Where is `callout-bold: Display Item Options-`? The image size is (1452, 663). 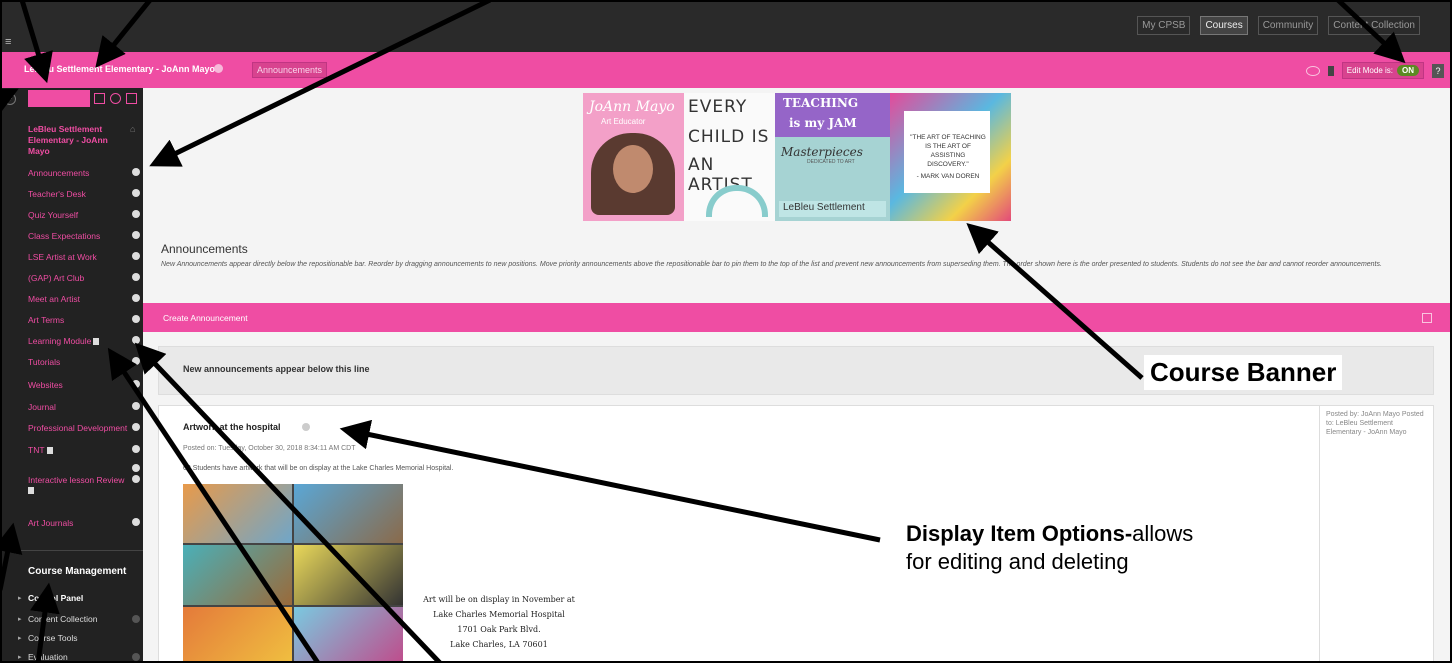 callout-bold: Display Item Options- is located at coordinates (1019, 533).